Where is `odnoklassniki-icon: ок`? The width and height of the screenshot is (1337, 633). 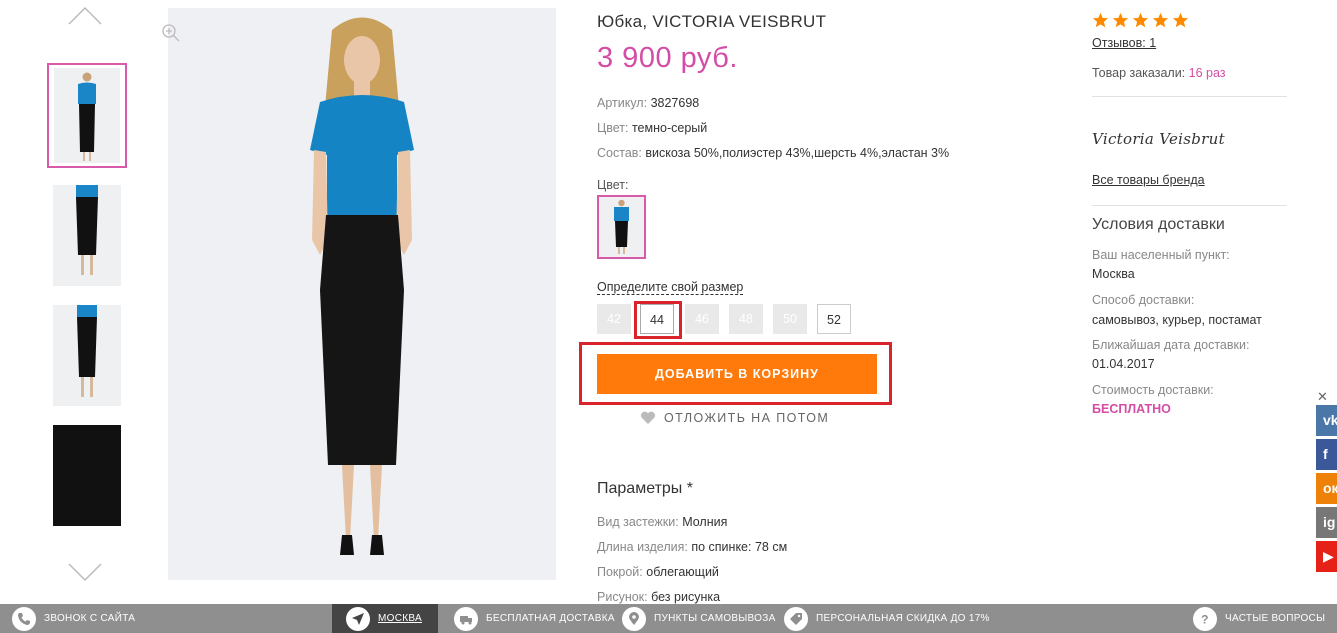
odnoklassniki-icon: ок is located at coordinates (1326, 488).